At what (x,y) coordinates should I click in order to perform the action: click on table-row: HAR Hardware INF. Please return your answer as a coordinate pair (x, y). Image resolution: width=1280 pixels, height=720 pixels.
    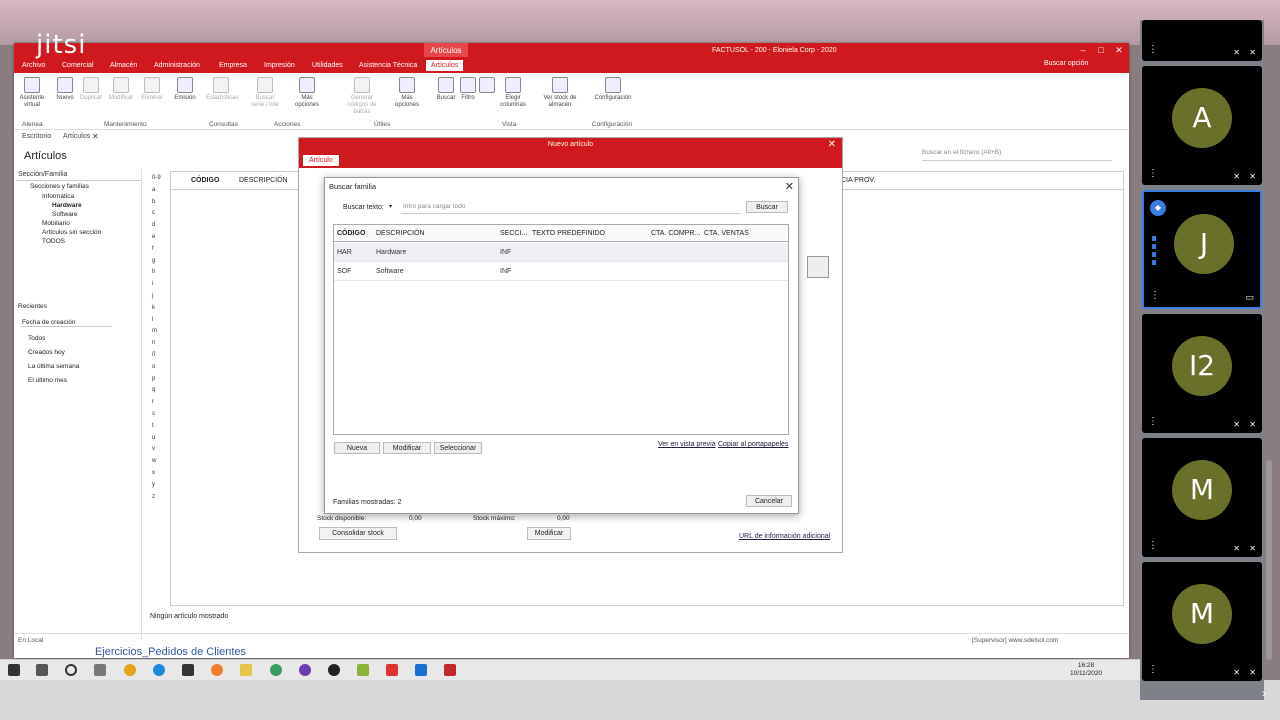
    Looking at the image, I should click on (561, 252).